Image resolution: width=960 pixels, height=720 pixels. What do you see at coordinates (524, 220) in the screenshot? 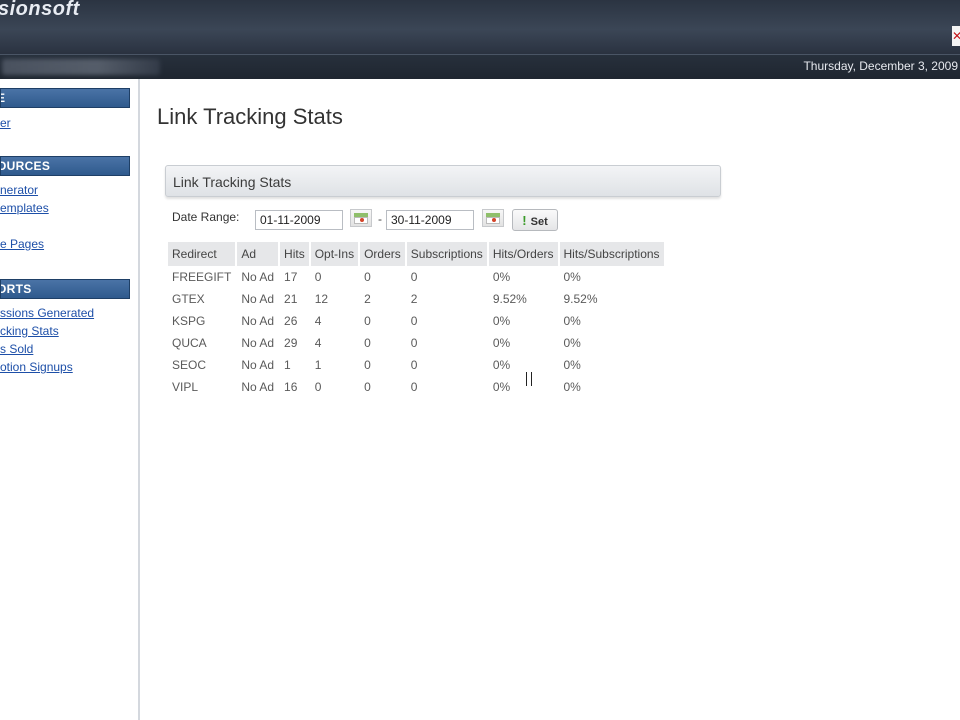
I see `exclamation-icon: !` at bounding box center [524, 220].